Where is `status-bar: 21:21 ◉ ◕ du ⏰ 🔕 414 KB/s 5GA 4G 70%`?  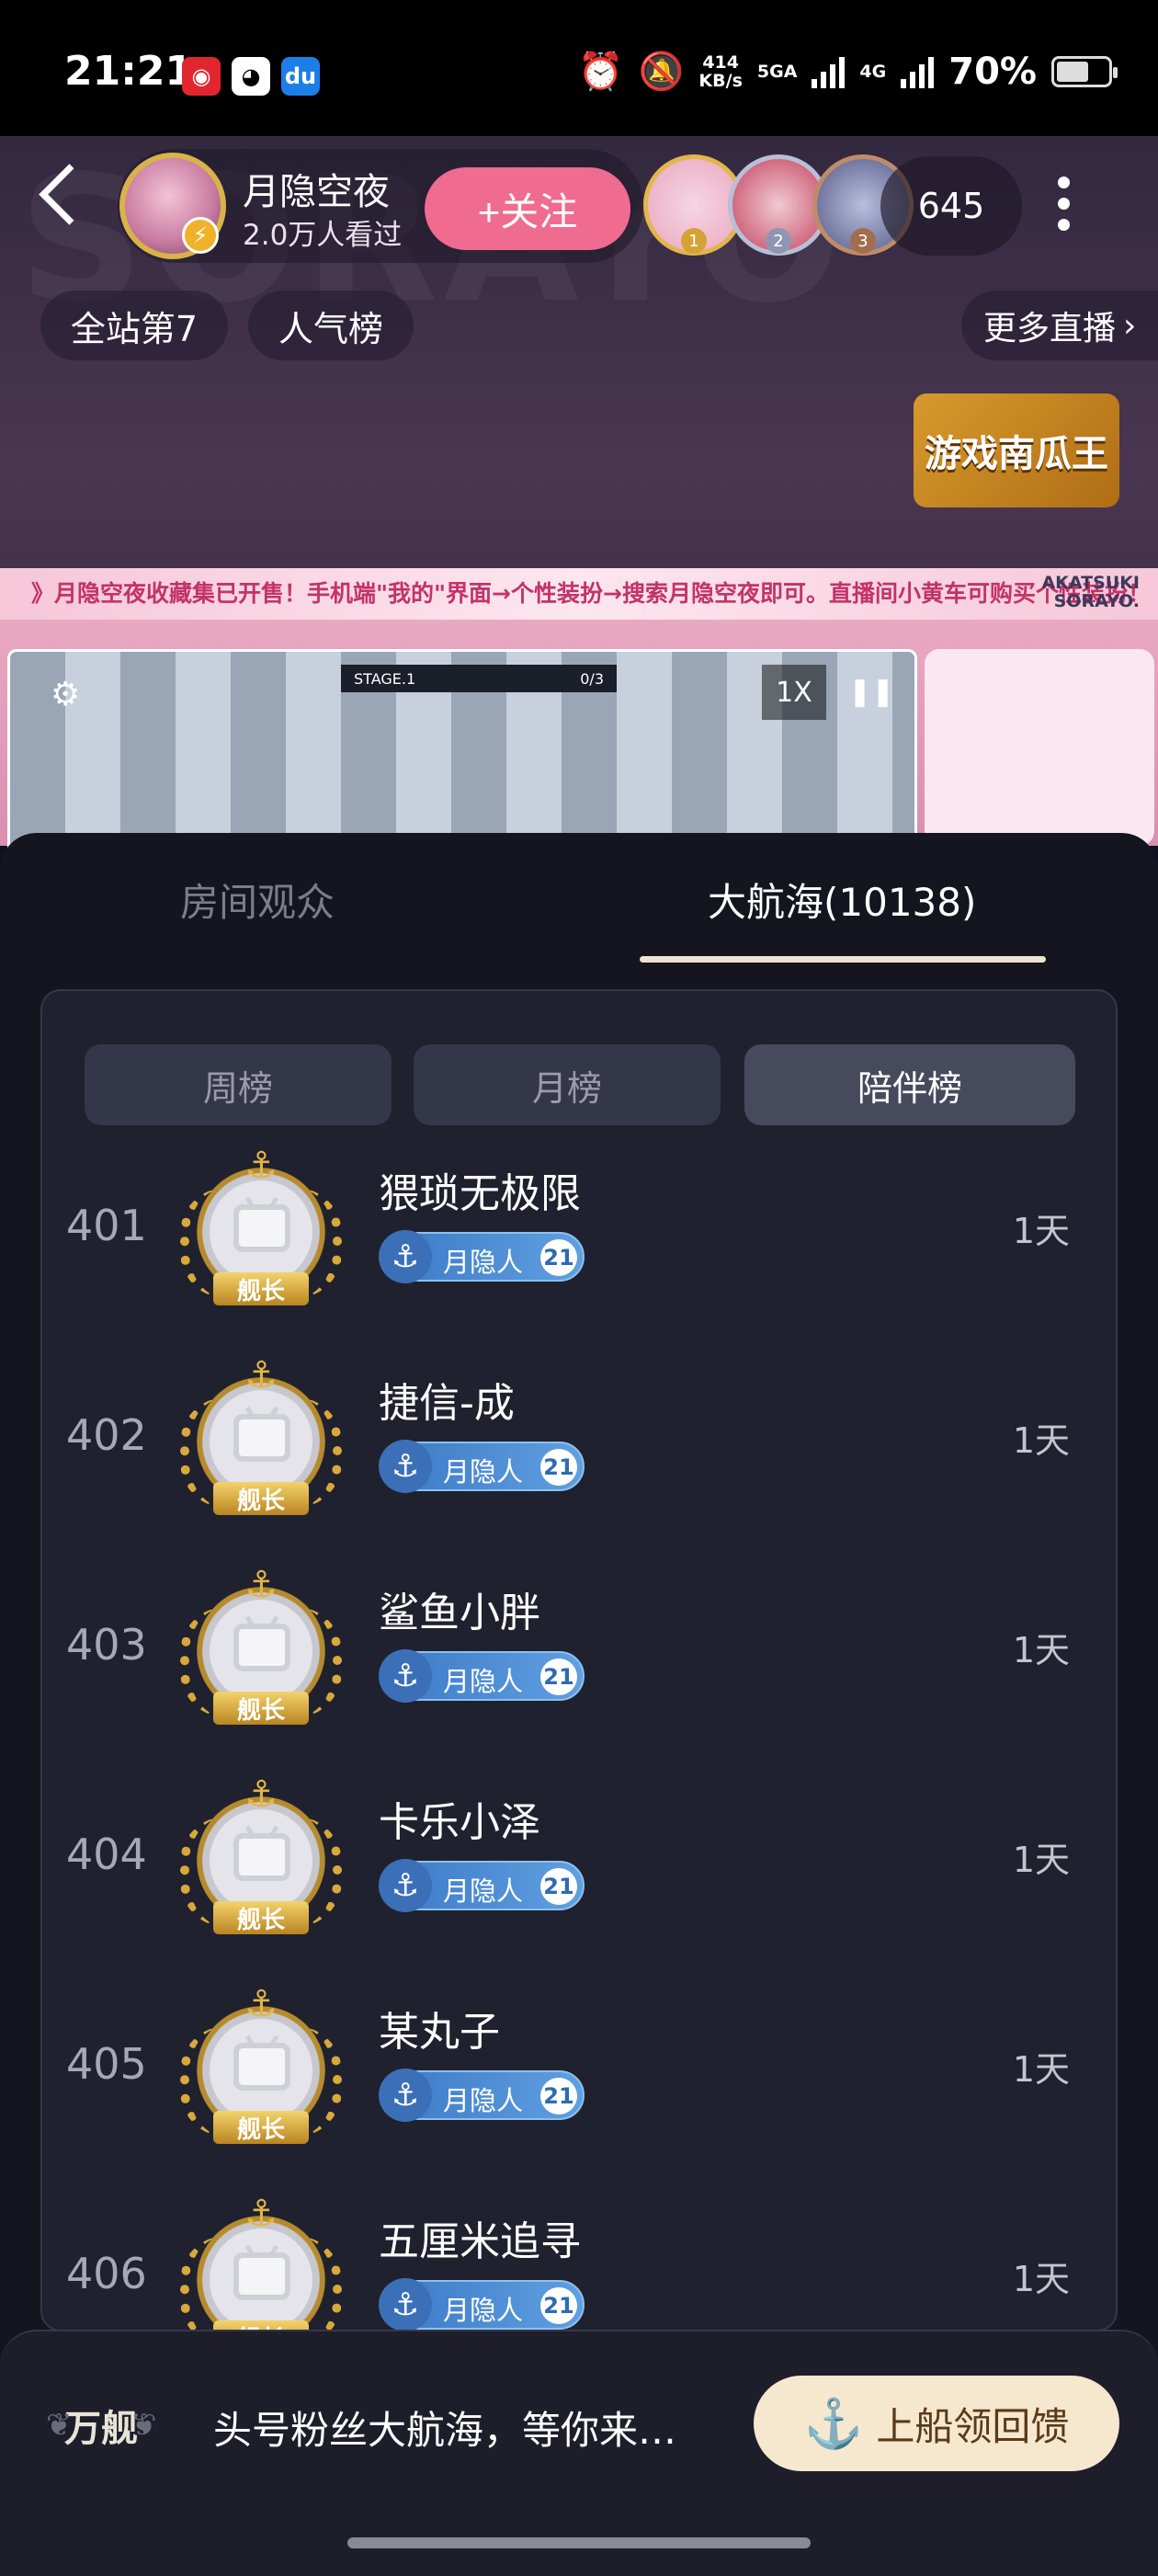
status-bar: 21:21 ◉ ◕ du ⏰ 🔕 414 KB/s 5GA 4G 70% is located at coordinates (579, 68).